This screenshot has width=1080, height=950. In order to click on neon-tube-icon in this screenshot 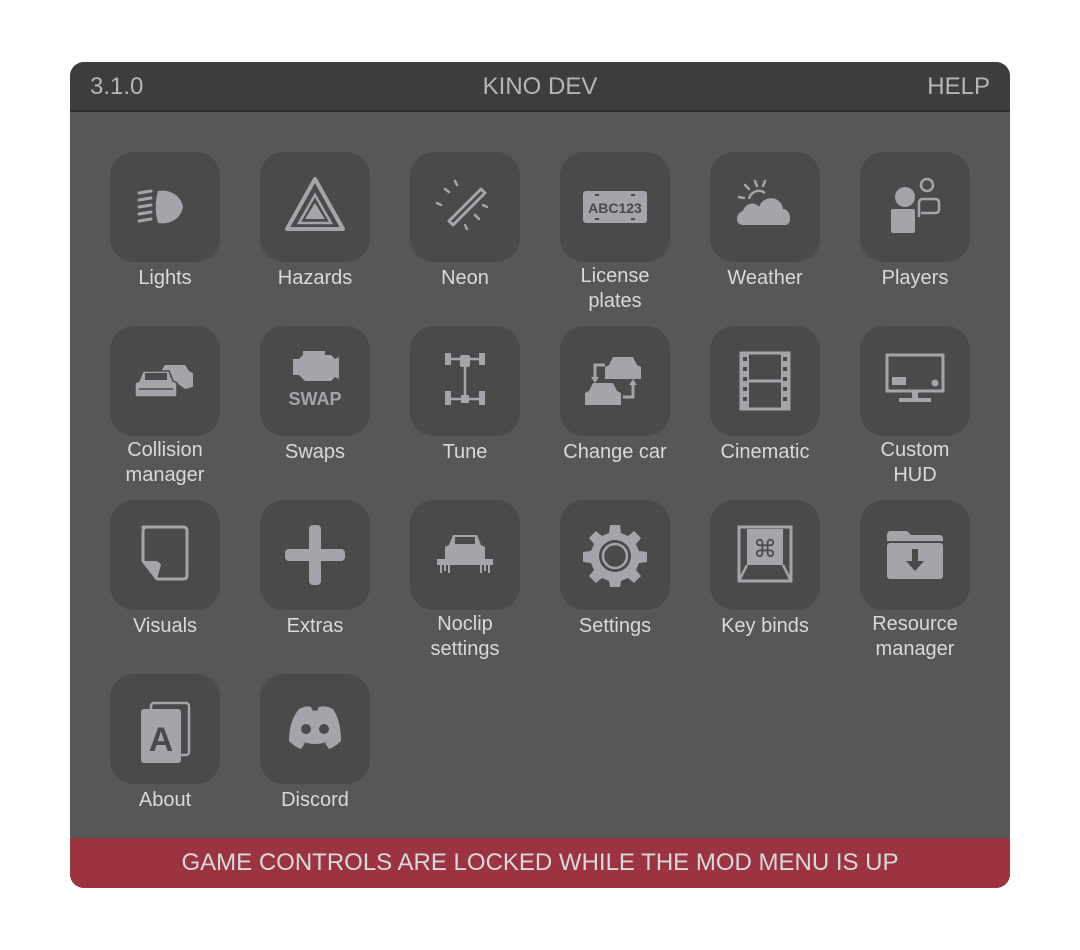, I will do `click(462, 205)`.